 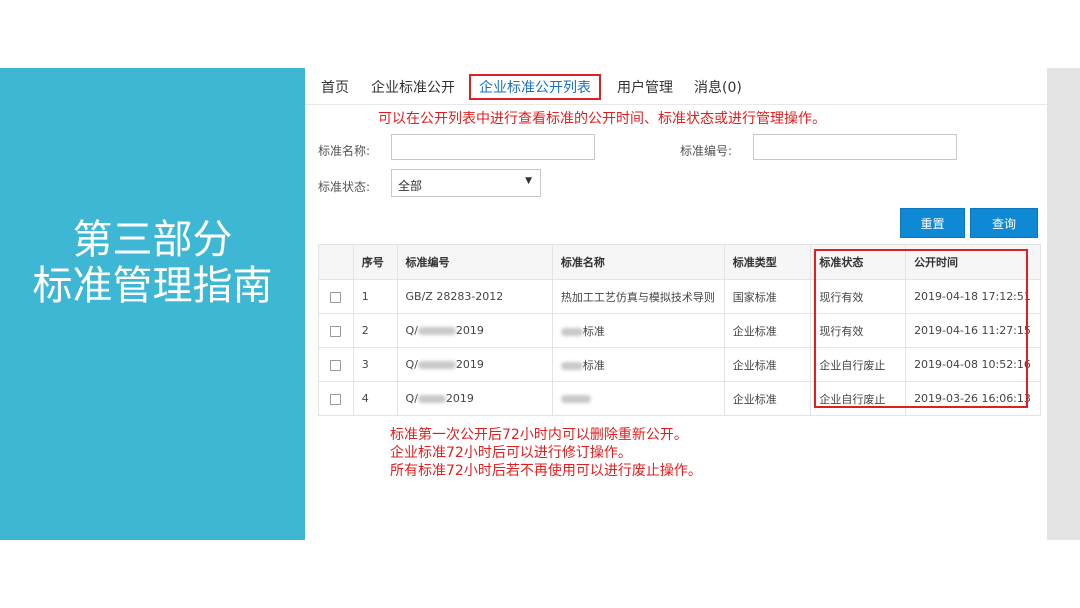 I want to click on row-no: 2, so click(x=375, y=330).